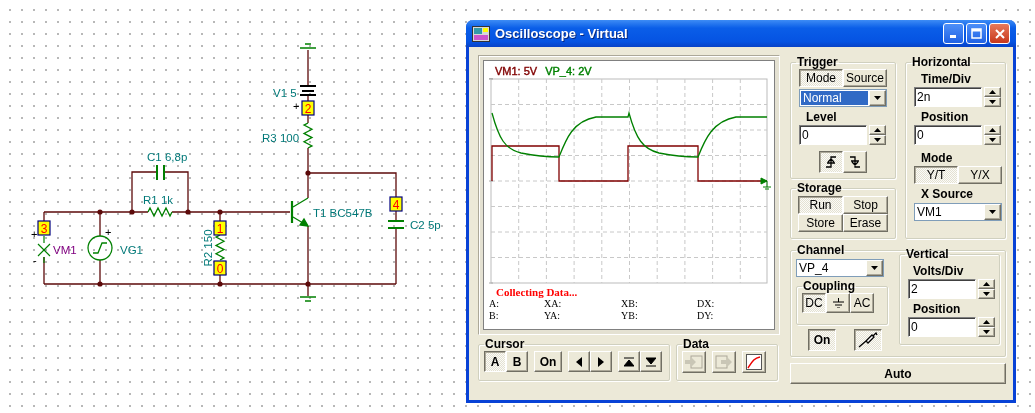  What do you see at coordinates (927, 254) in the screenshot?
I see `group-title: Vertical` at bounding box center [927, 254].